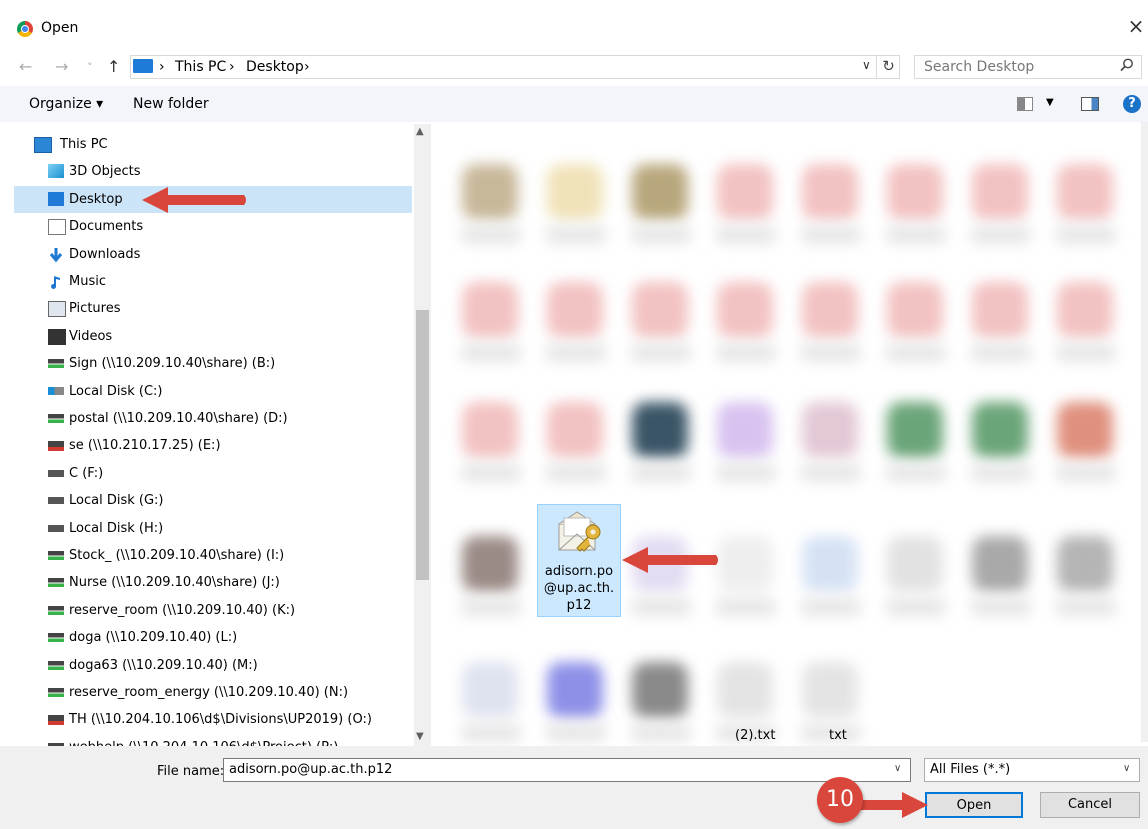  Describe the element at coordinates (213, 528) in the screenshot. I see `sidebar-item-local: Local Disk (H:)` at that location.